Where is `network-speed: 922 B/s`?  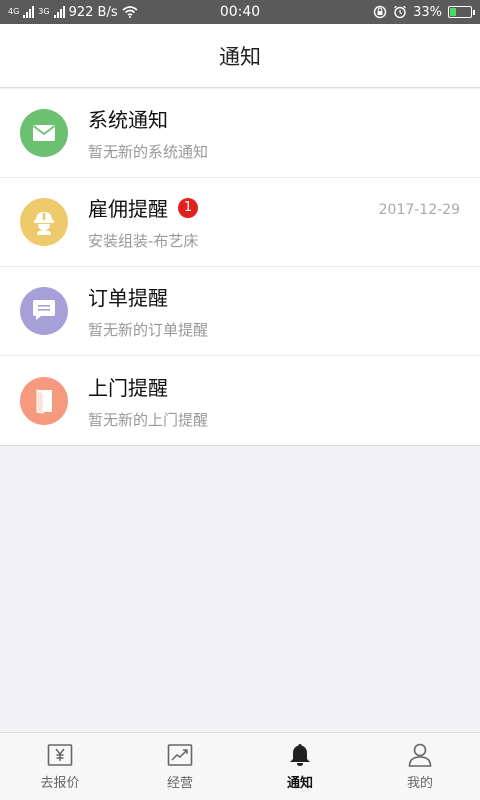
network-speed: 922 B/s is located at coordinates (93, 12).